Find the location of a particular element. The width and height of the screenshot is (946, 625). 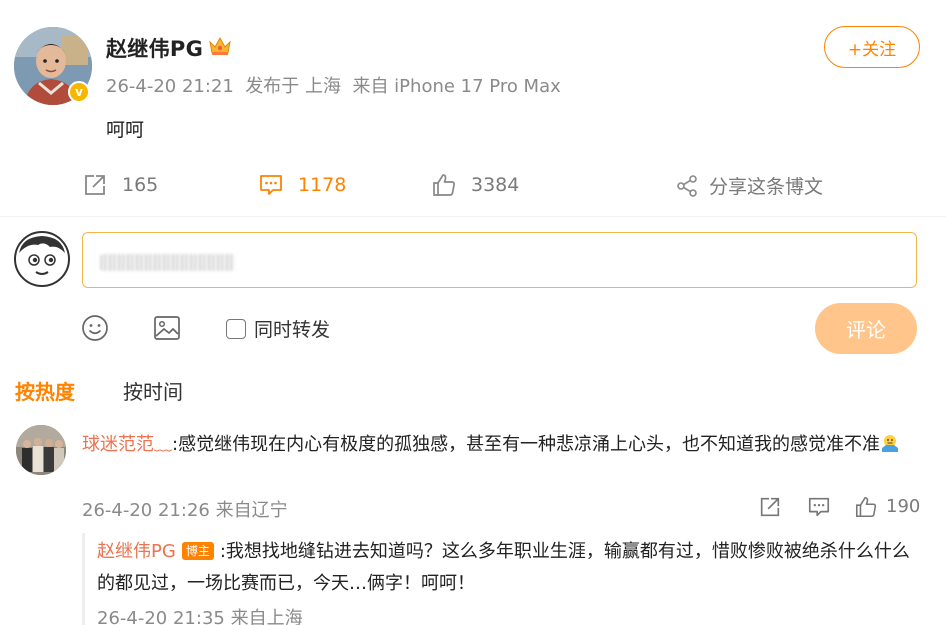

verified-badge-icon: v is located at coordinates (79, 92).